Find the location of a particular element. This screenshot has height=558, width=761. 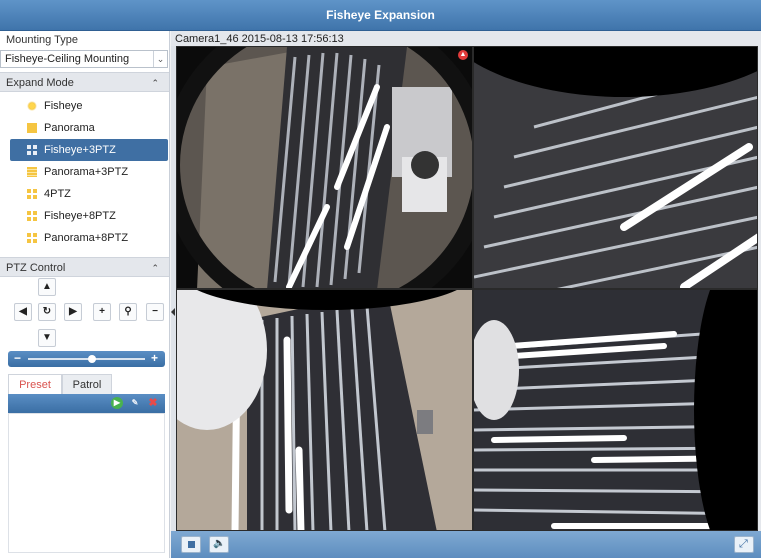

ptz-down-button: ▼ is located at coordinates (47, 338).